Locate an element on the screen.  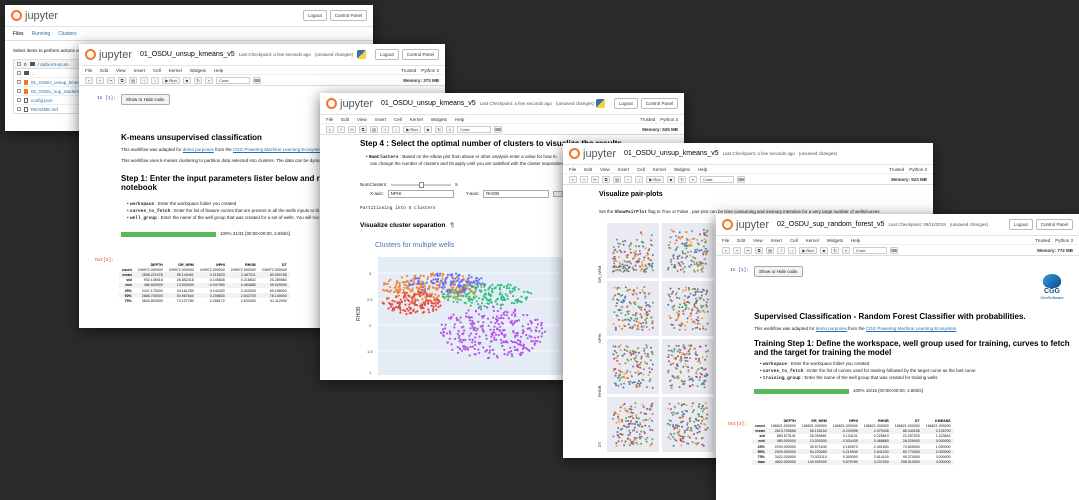
tab-files: Files is located at coordinates (18, 34).